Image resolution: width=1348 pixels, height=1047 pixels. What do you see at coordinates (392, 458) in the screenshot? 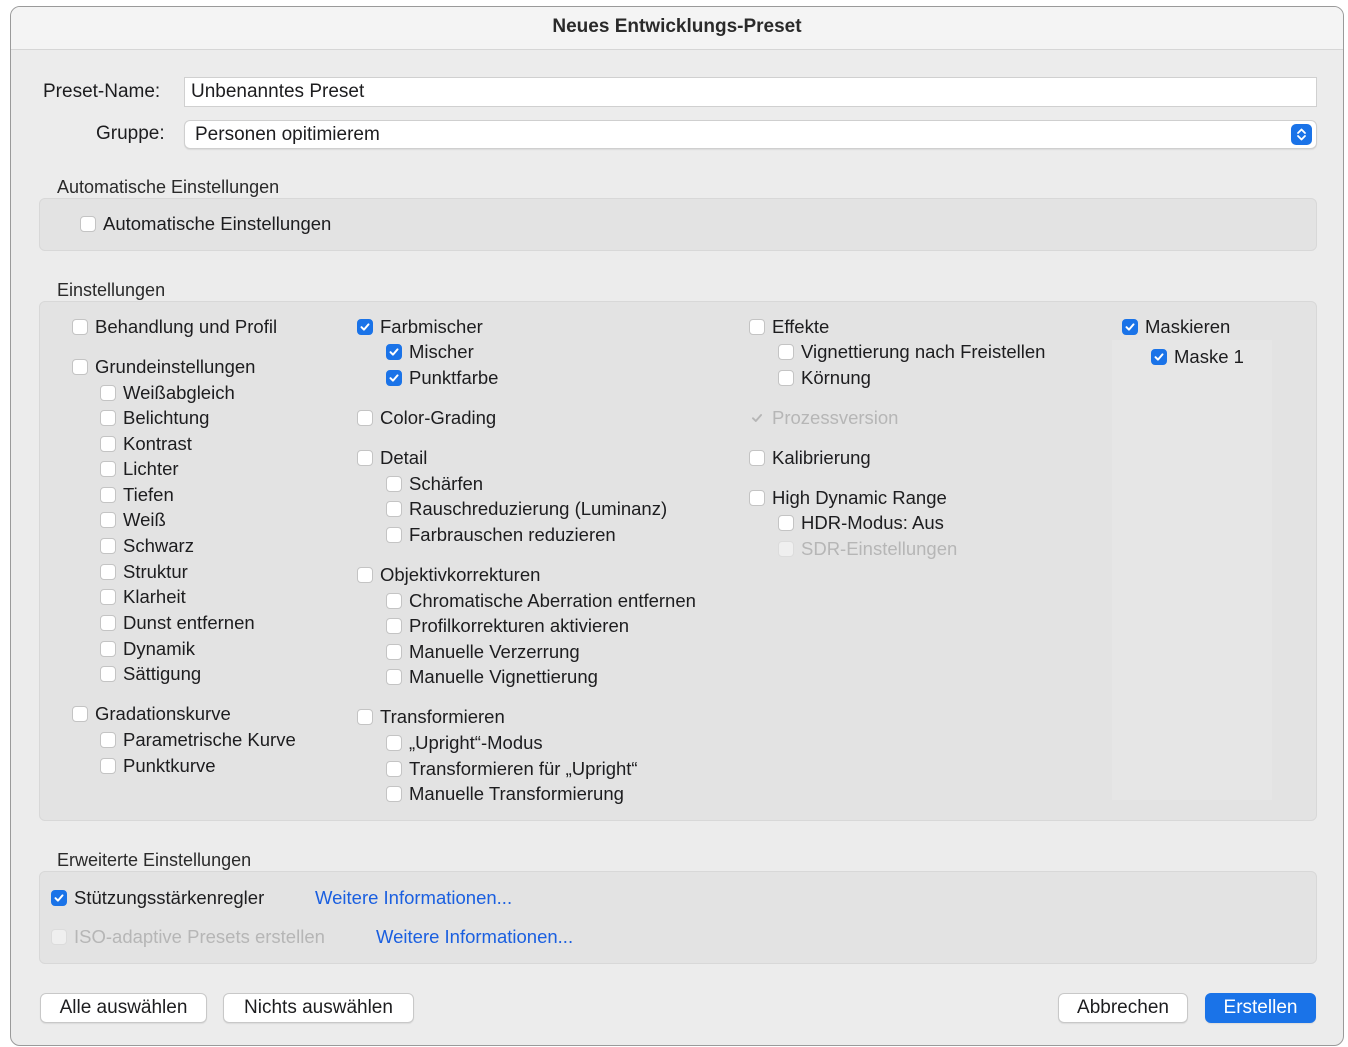
I see `detail-checkbox: Detail` at bounding box center [392, 458].